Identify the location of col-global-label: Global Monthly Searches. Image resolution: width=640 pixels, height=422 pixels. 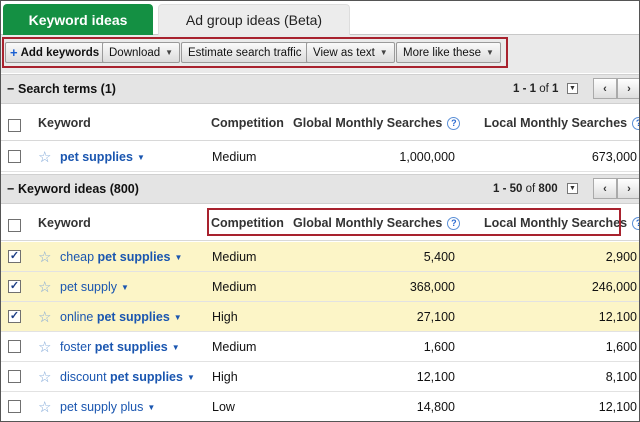
(368, 123).